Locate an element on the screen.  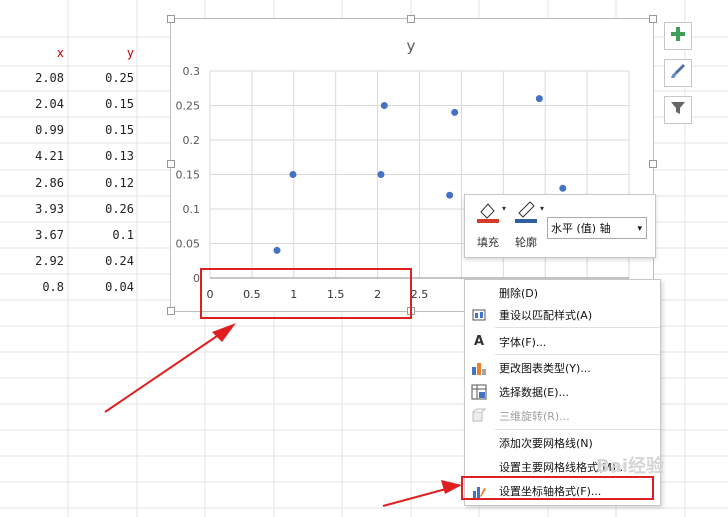
paint-bucket-icon is located at coordinates (488, 215).